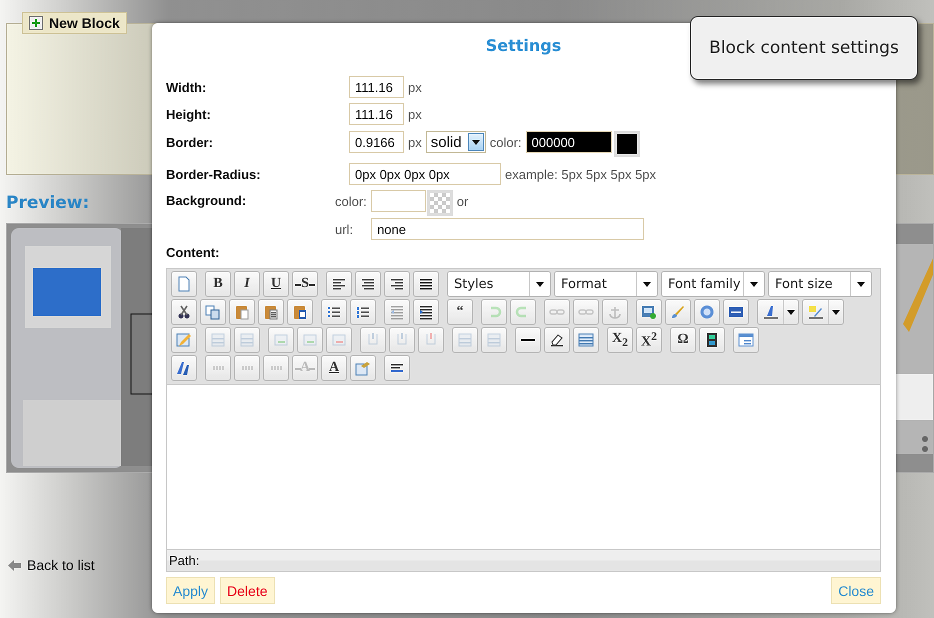 Image resolution: width=934 pixels, height=618 pixels. I want to click on field-label: Background:, so click(207, 200).